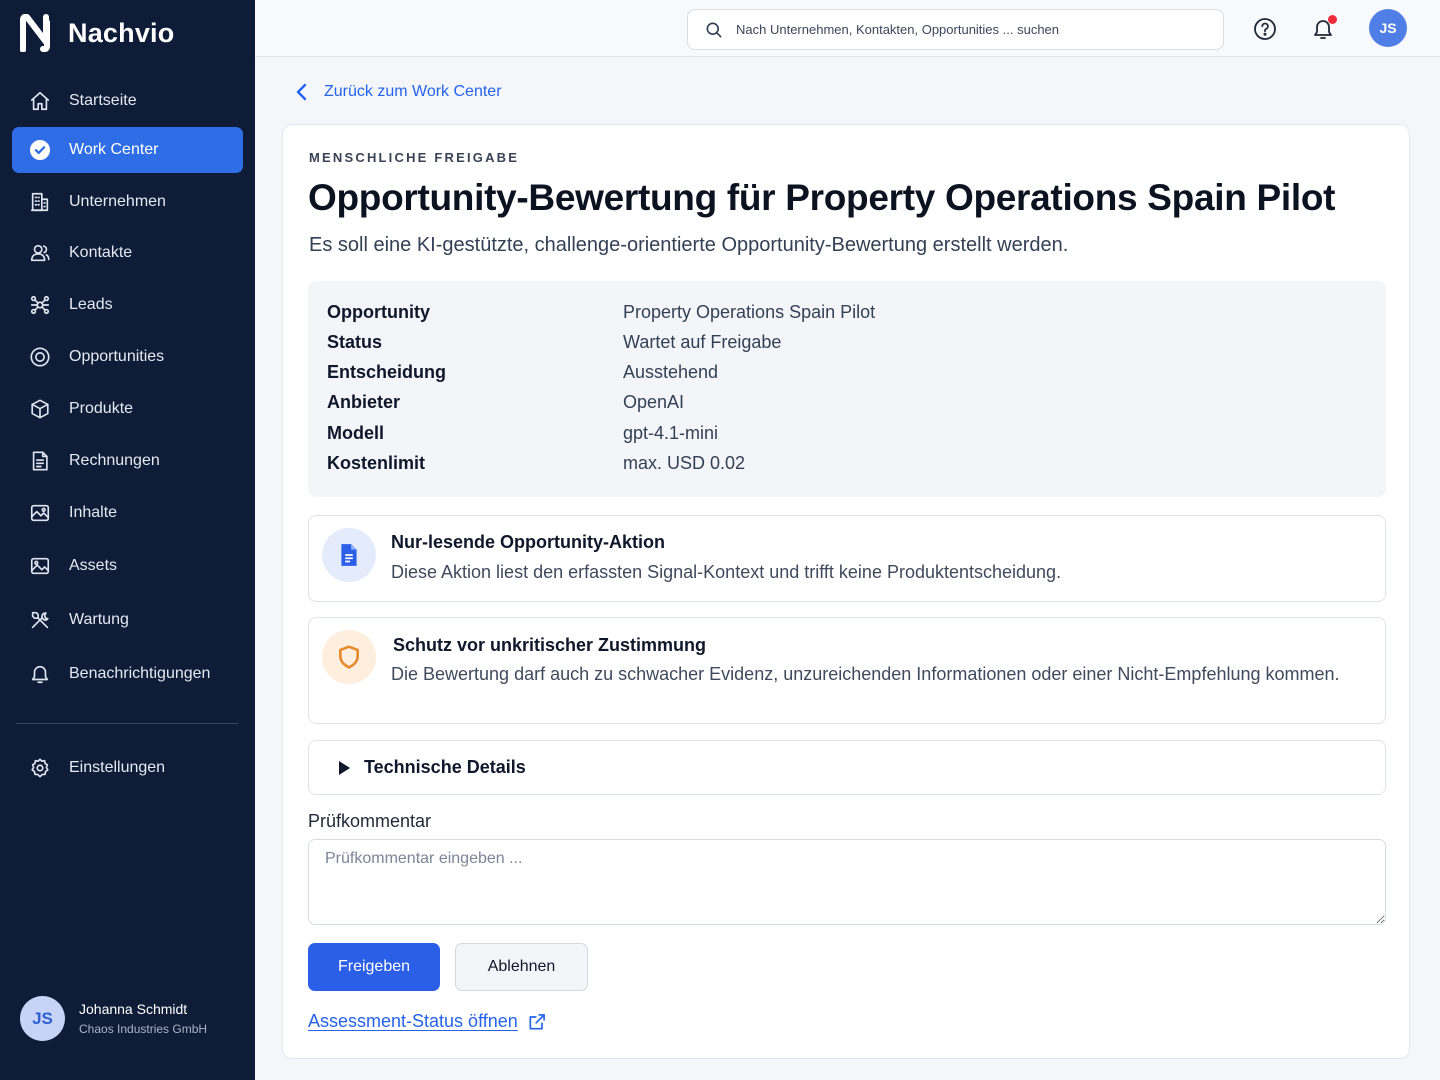 Image resolution: width=1440 pixels, height=1080 pixels. I want to click on user-company: Chaos Industries GmbH, so click(143, 1029).